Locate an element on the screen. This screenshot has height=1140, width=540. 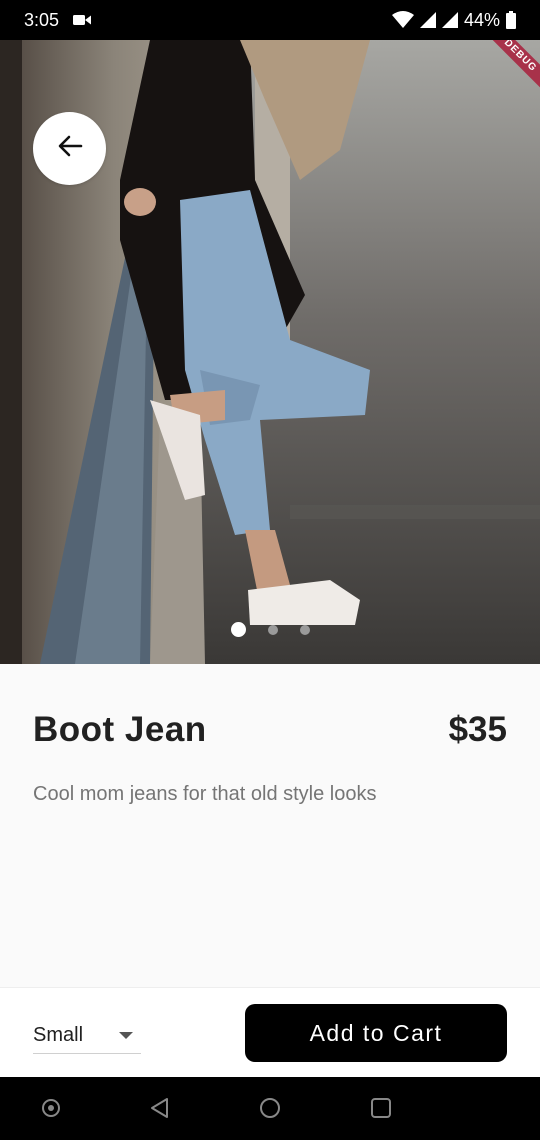
arrow-left-icon is located at coordinates (70, 148).